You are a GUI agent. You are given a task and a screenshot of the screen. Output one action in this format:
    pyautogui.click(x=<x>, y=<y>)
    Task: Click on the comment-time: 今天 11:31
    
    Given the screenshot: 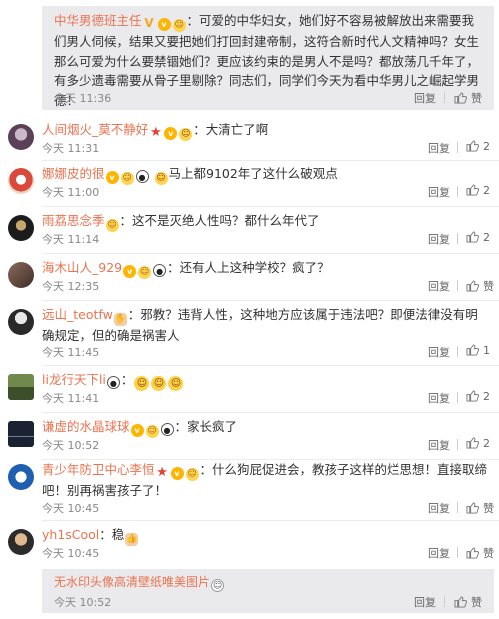 What is the action you would take?
    pyautogui.click(x=71, y=148)
    